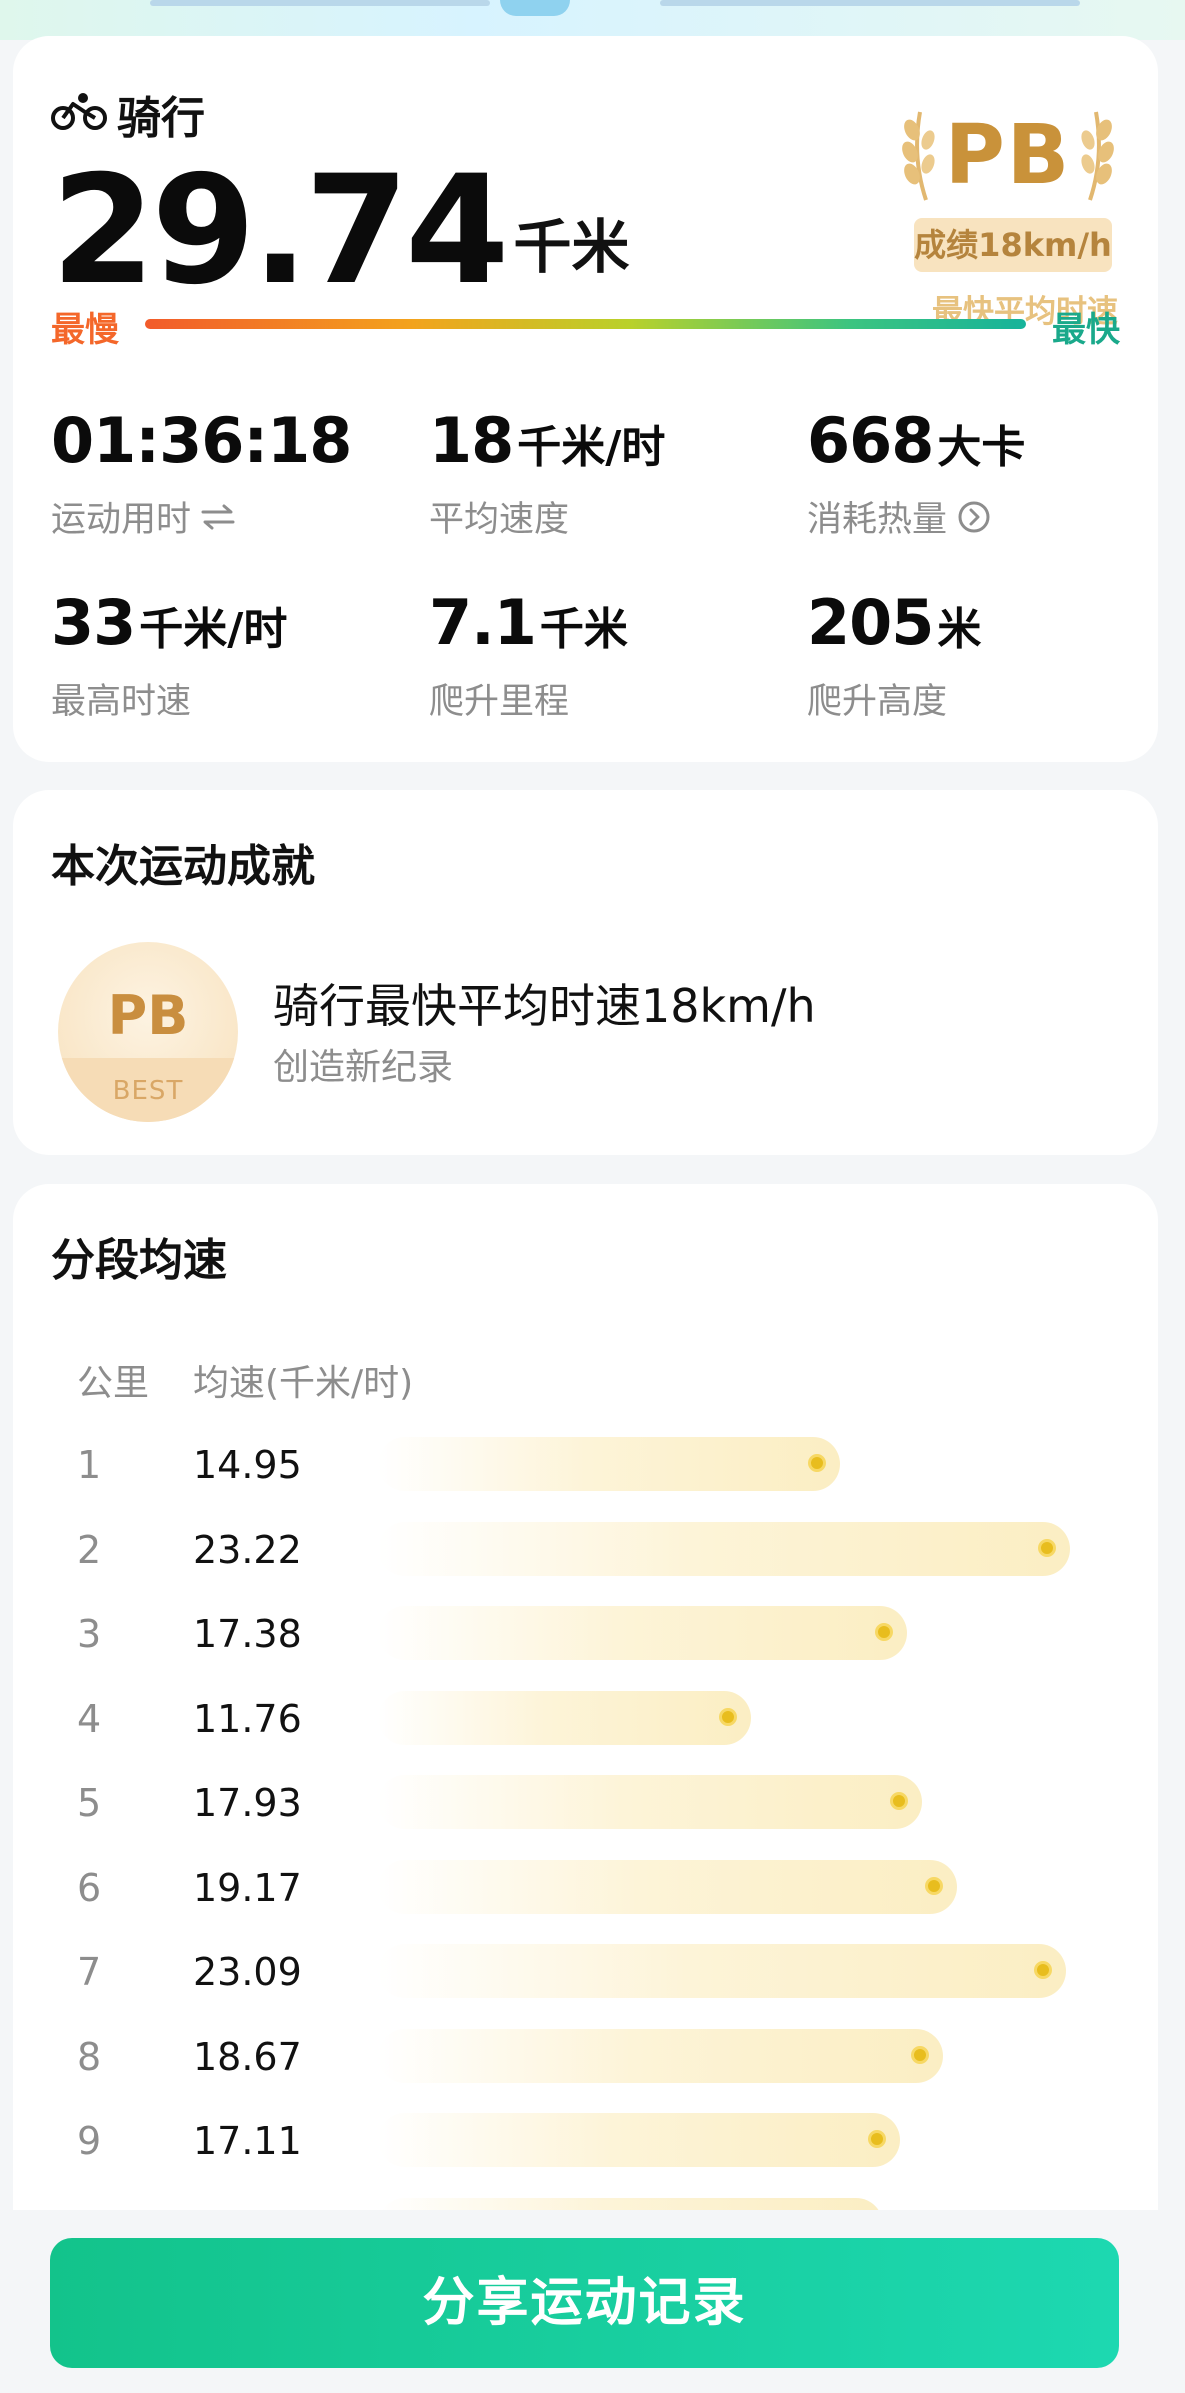 Image resolution: width=1185 pixels, height=2393 pixels. Describe the element at coordinates (1008, 203) in the screenshot. I see `pb-badge: PB 成绩18km/h 最快平均时速` at that location.